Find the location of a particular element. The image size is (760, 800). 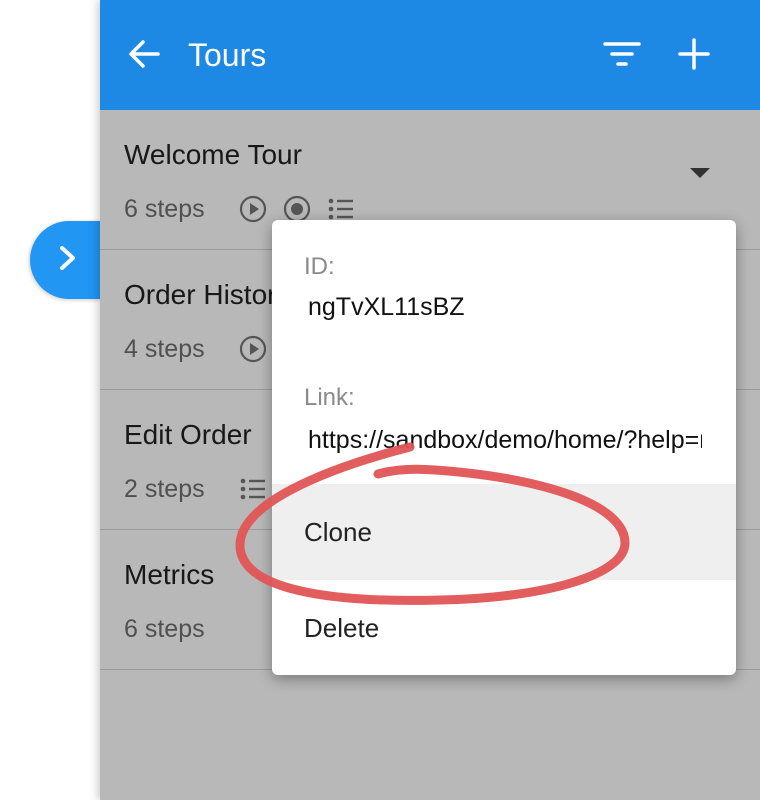

tour-id-value: ngTvXL11sBZ is located at coordinates (508, 307).